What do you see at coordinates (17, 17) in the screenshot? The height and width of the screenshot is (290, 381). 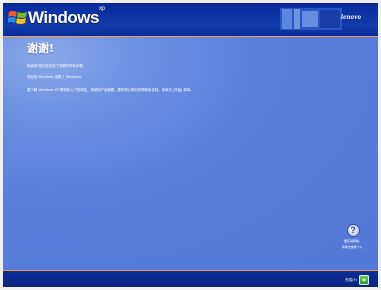 I see `windows-flag-icon` at bounding box center [17, 17].